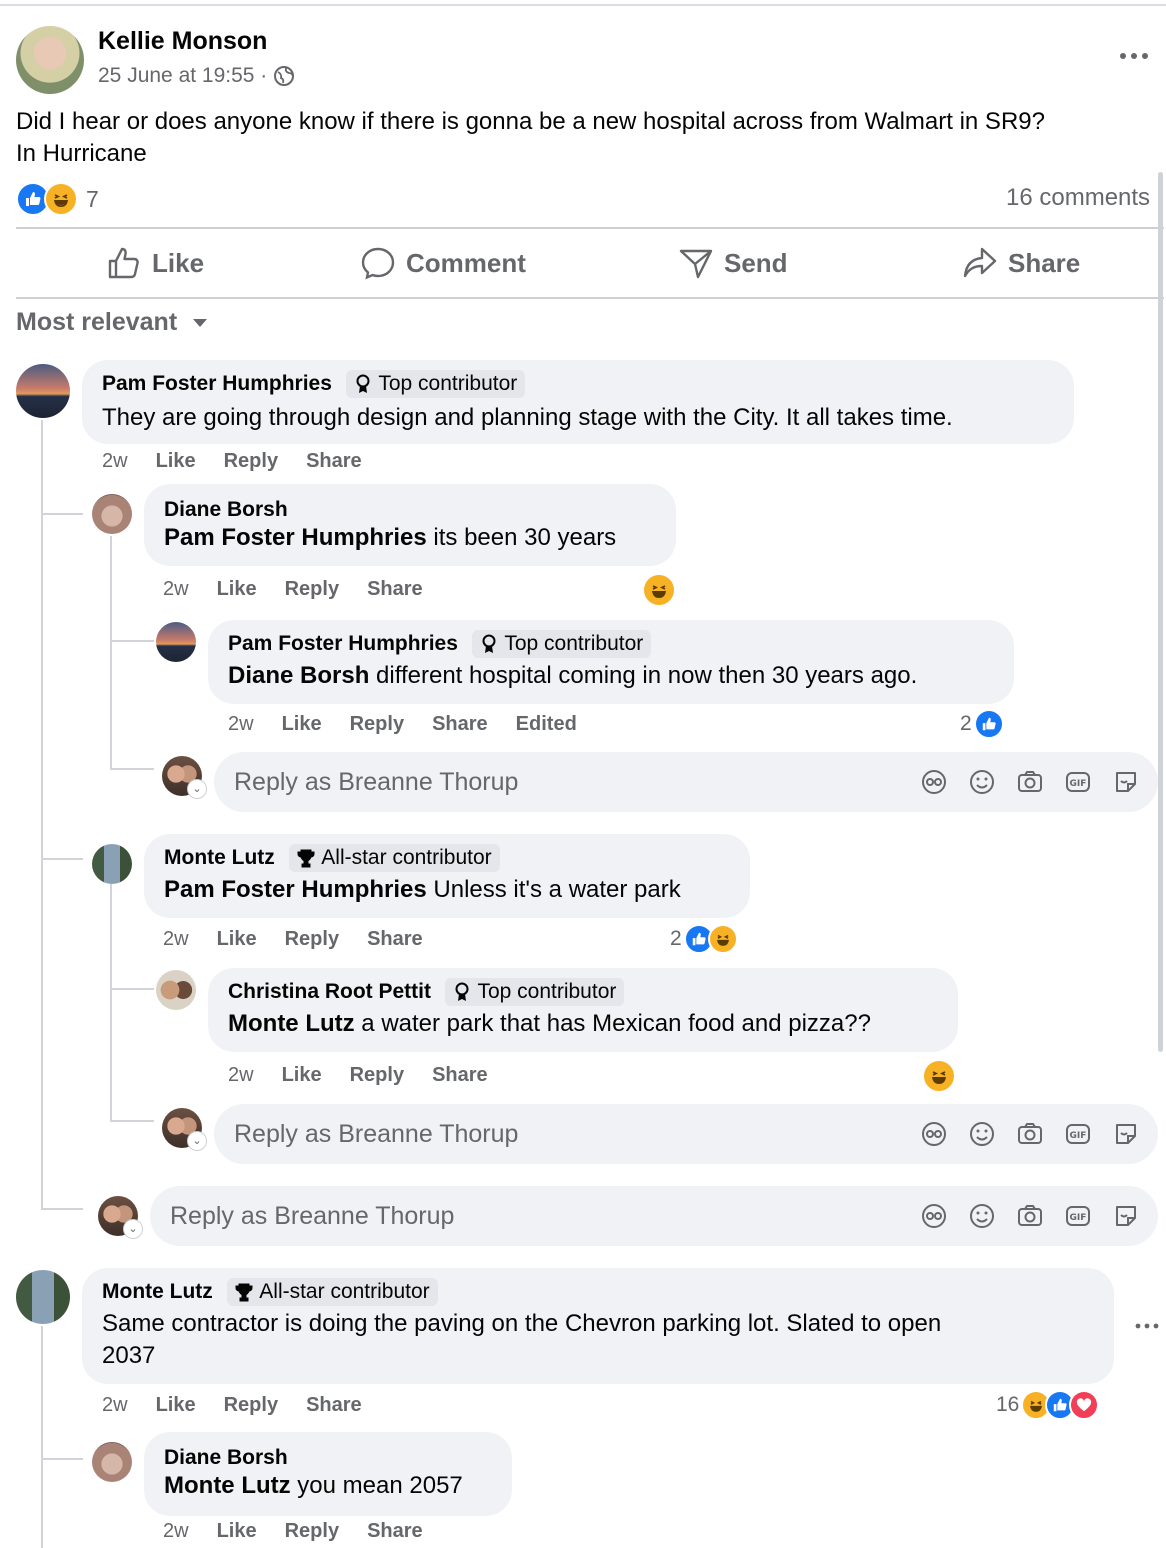  I want to click on comment-actions: 2w Like Reply Share, so click(372, 1075).